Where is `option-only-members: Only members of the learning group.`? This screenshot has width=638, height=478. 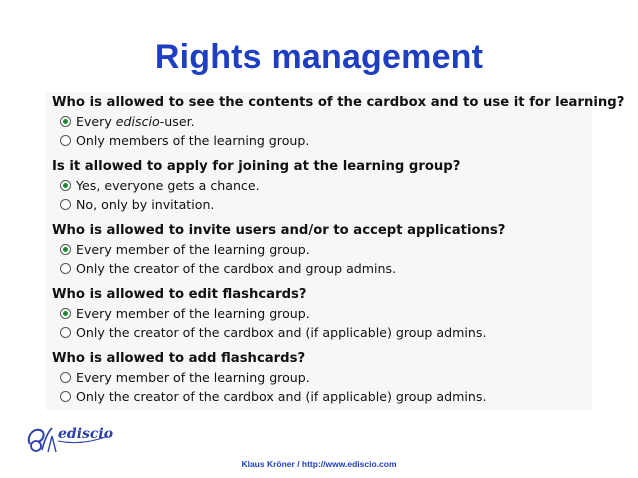 option-only-members: Only members of the learning group. is located at coordinates (184, 140).